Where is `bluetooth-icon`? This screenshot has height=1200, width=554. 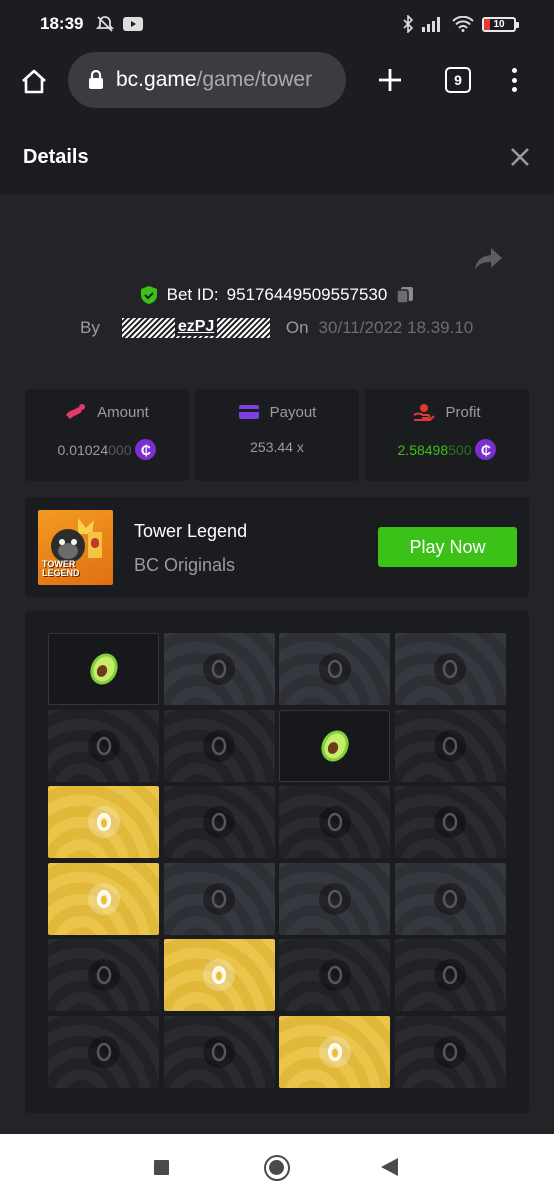
bluetooth-icon is located at coordinates (408, 24).